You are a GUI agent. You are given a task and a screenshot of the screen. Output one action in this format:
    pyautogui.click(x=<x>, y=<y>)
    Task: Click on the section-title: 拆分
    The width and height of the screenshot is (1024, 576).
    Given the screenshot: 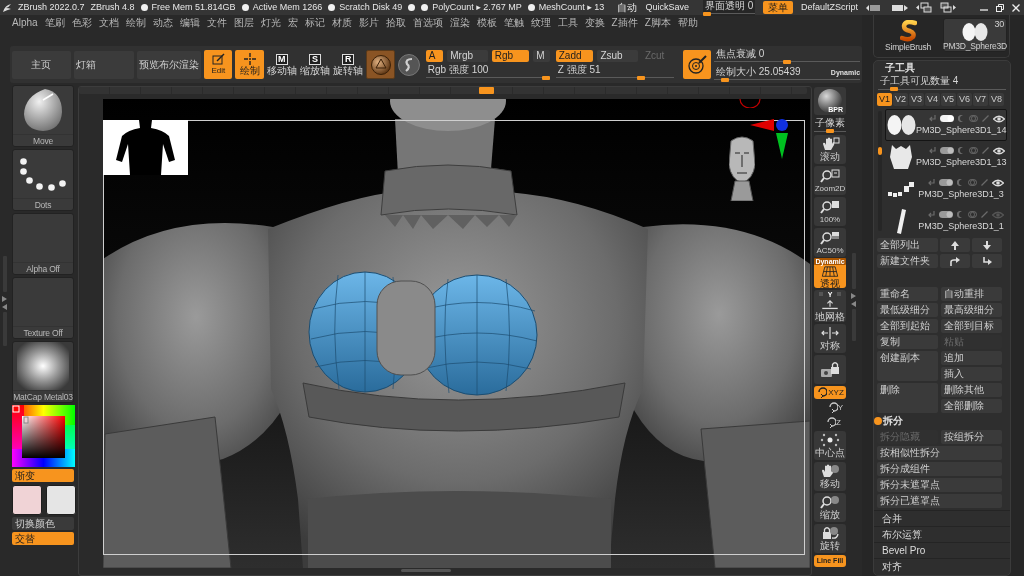 What is the action you would take?
    pyautogui.click(x=893, y=421)
    